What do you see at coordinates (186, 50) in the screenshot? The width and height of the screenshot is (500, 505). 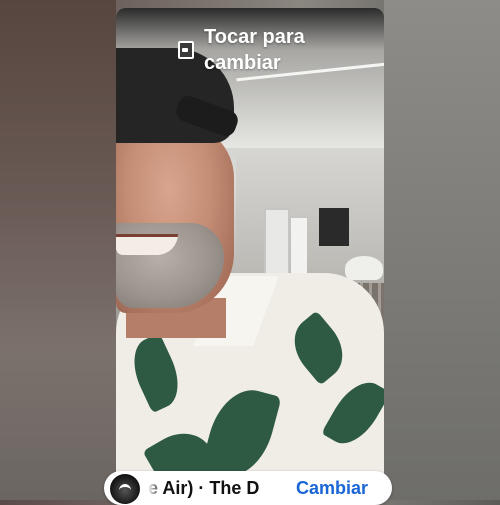 I see `photo-icon` at bounding box center [186, 50].